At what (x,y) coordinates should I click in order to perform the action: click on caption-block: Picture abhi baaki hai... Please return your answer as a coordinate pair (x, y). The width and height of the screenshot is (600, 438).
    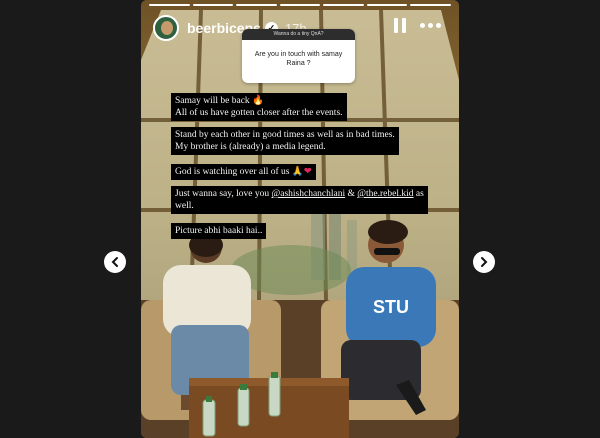
    Looking at the image, I should click on (219, 231).